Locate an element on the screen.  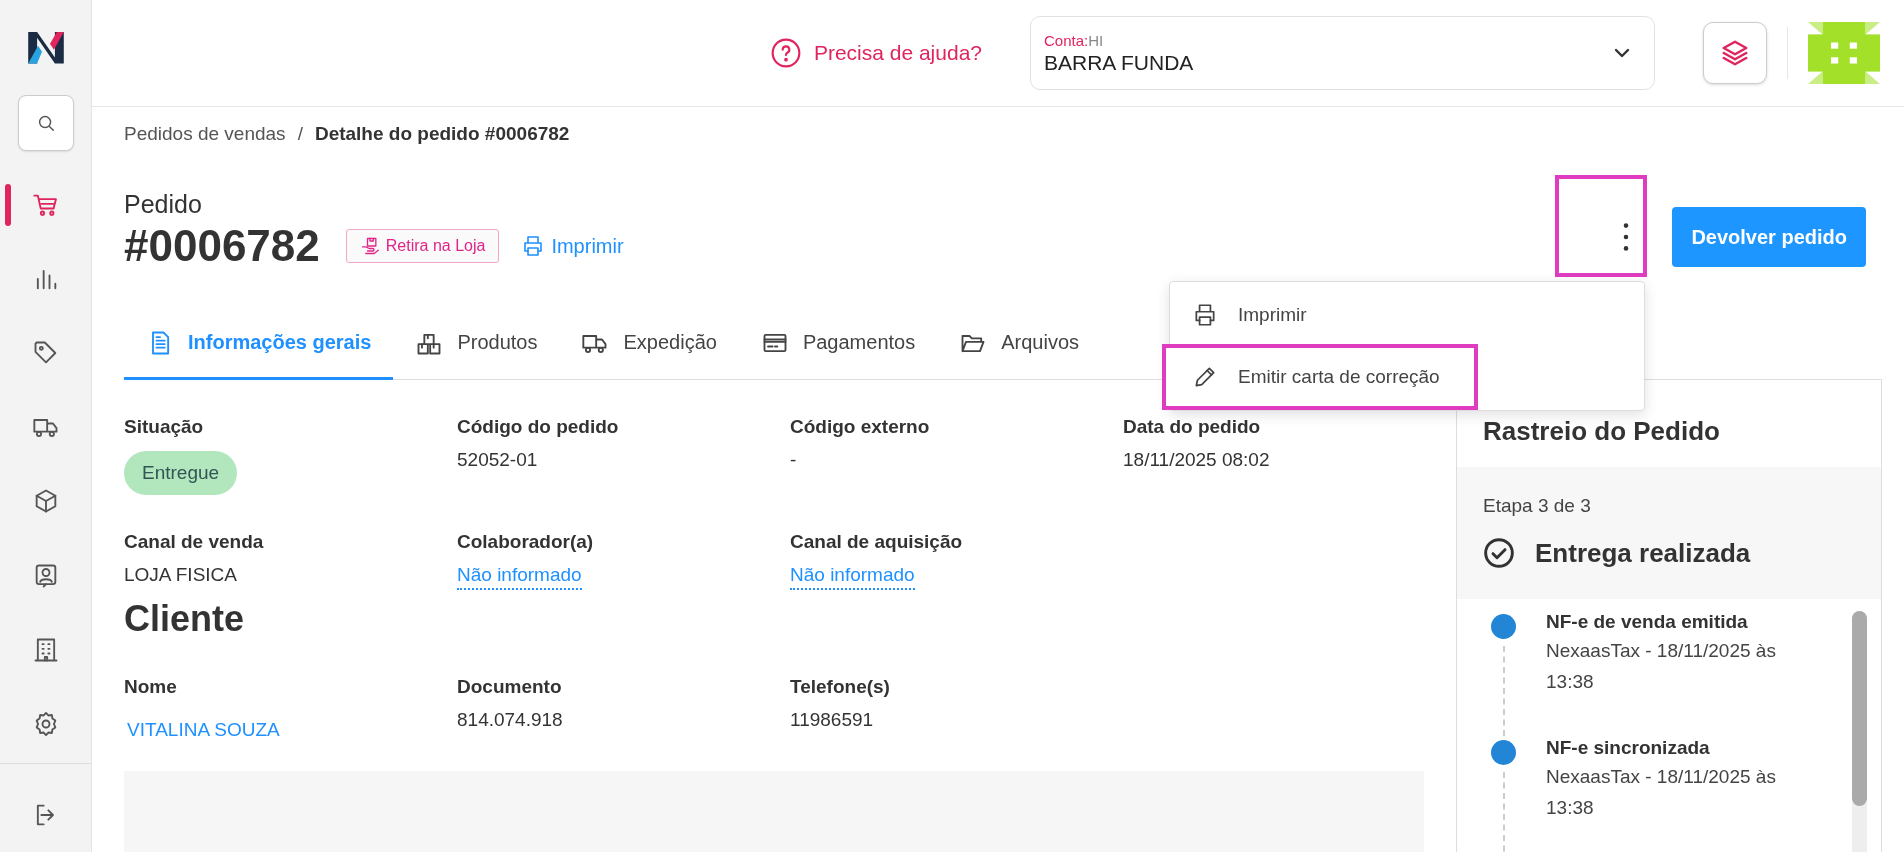
field-label: Colaborador(a) is located at coordinates (525, 542).